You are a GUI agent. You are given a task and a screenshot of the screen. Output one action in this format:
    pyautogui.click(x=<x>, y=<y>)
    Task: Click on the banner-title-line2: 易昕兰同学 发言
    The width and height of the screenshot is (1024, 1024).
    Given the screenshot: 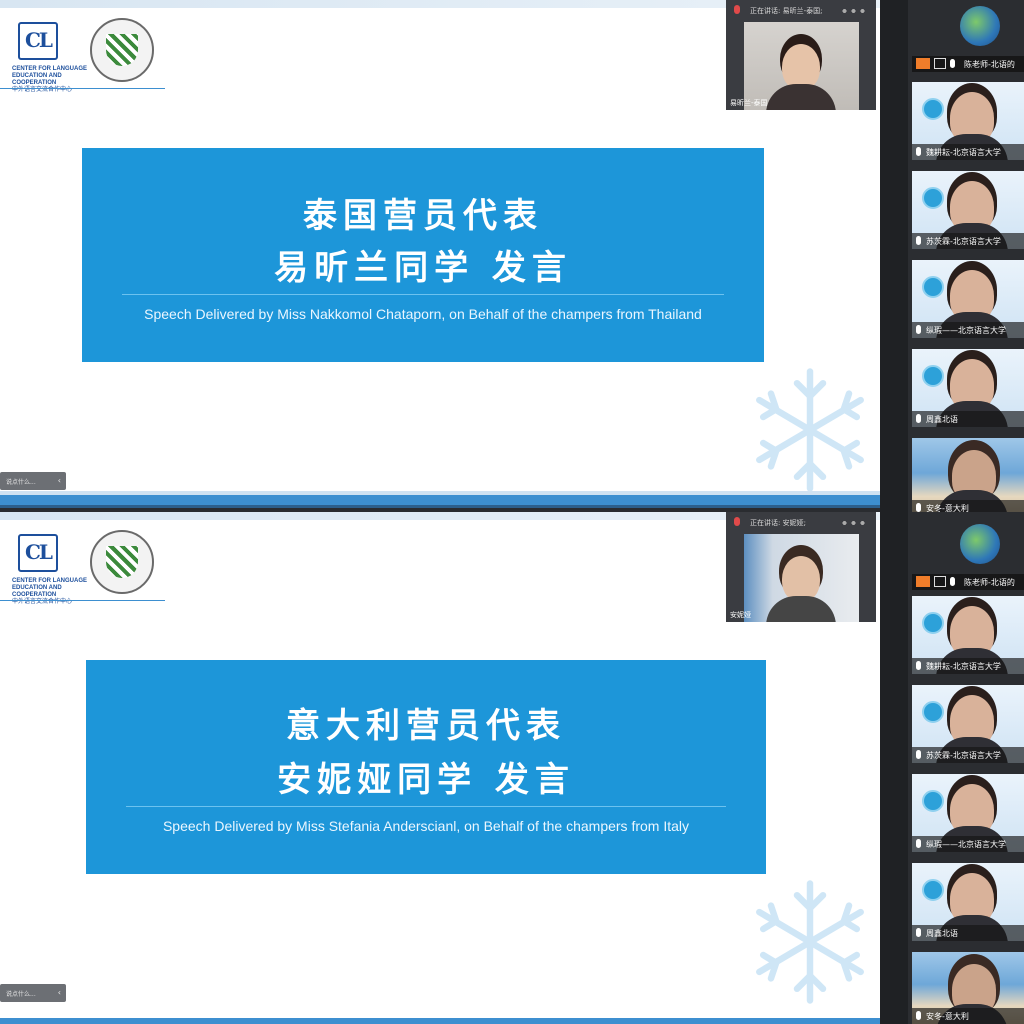 What is the action you would take?
    pyautogui.click(x=423, y=268)
    